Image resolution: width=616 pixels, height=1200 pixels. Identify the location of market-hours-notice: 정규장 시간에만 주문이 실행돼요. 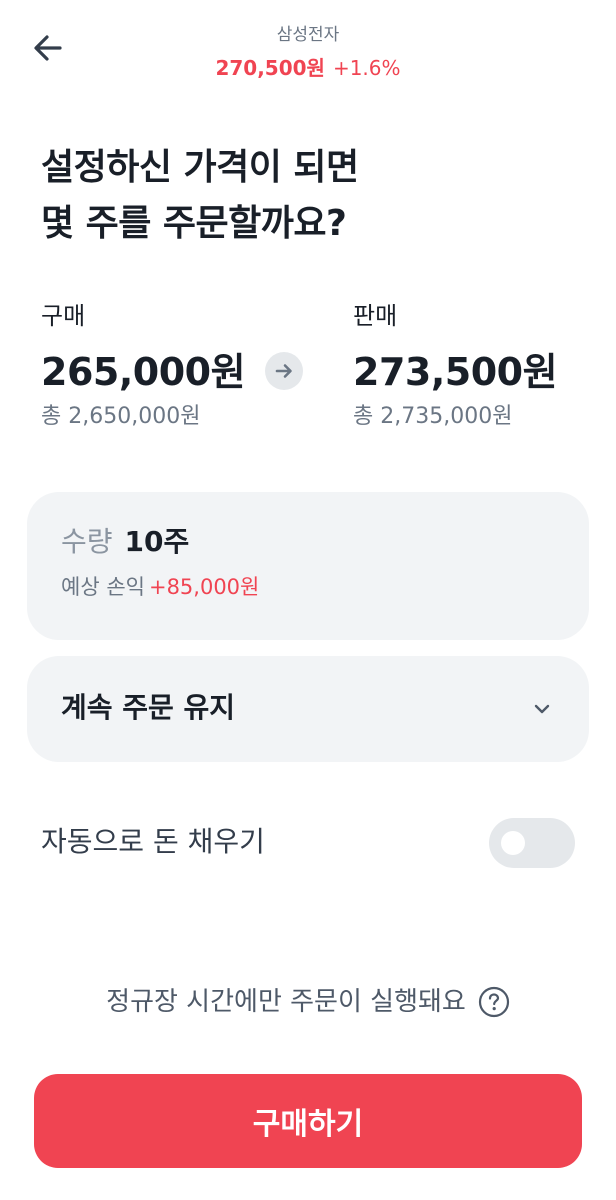
(308, 1002).